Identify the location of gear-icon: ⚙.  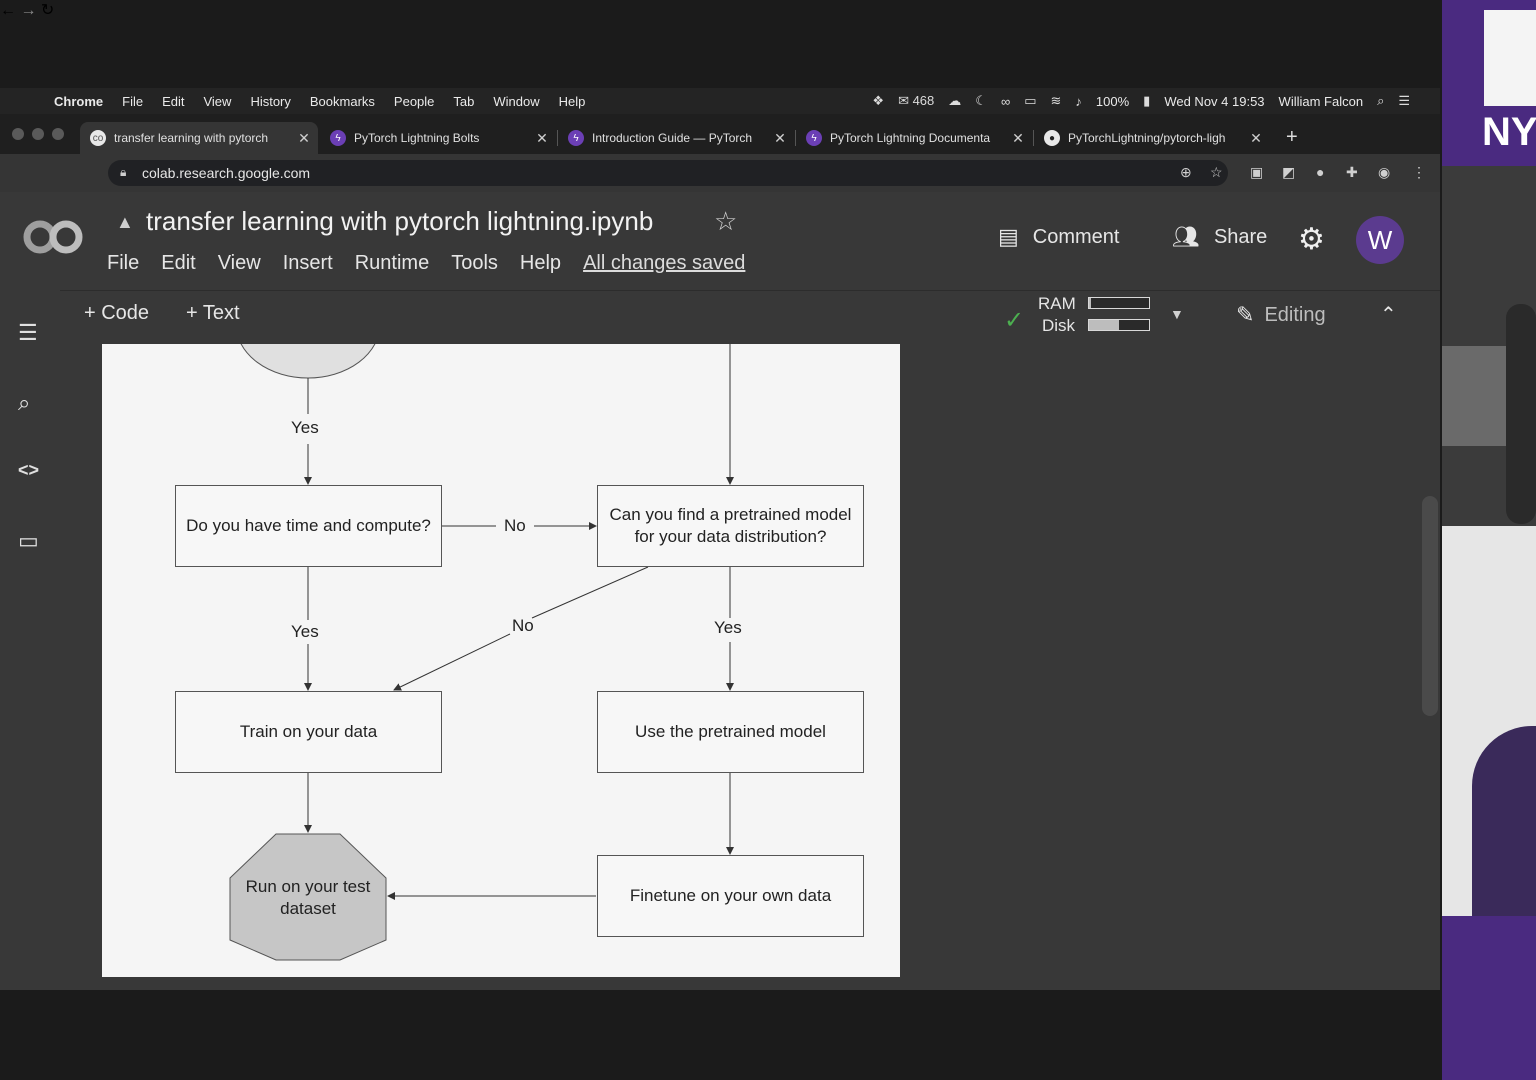
(1311, 239).